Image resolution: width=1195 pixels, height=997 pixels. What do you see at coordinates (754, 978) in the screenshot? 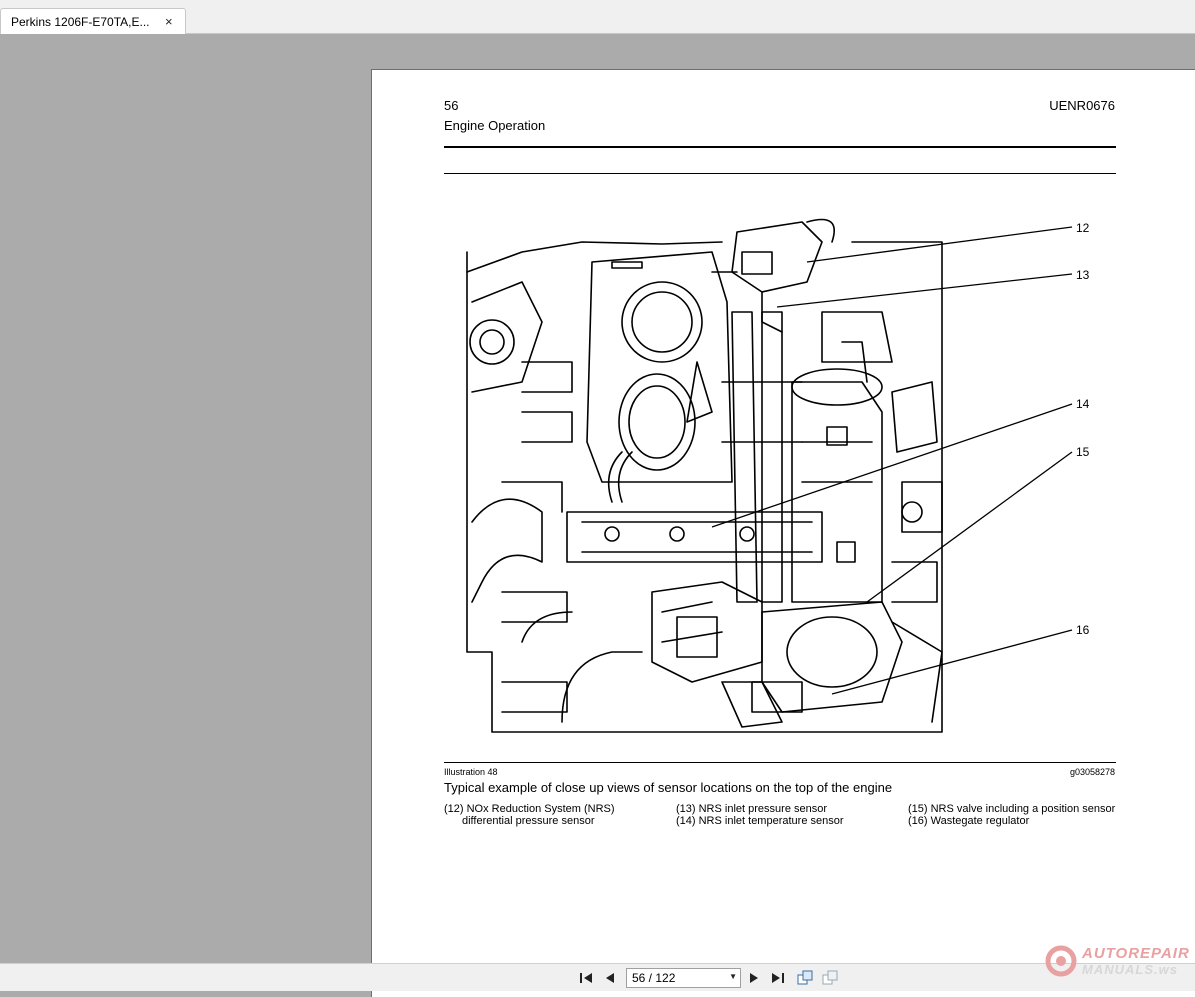
I see `next-page-icon` at bounding box center [754, 978].